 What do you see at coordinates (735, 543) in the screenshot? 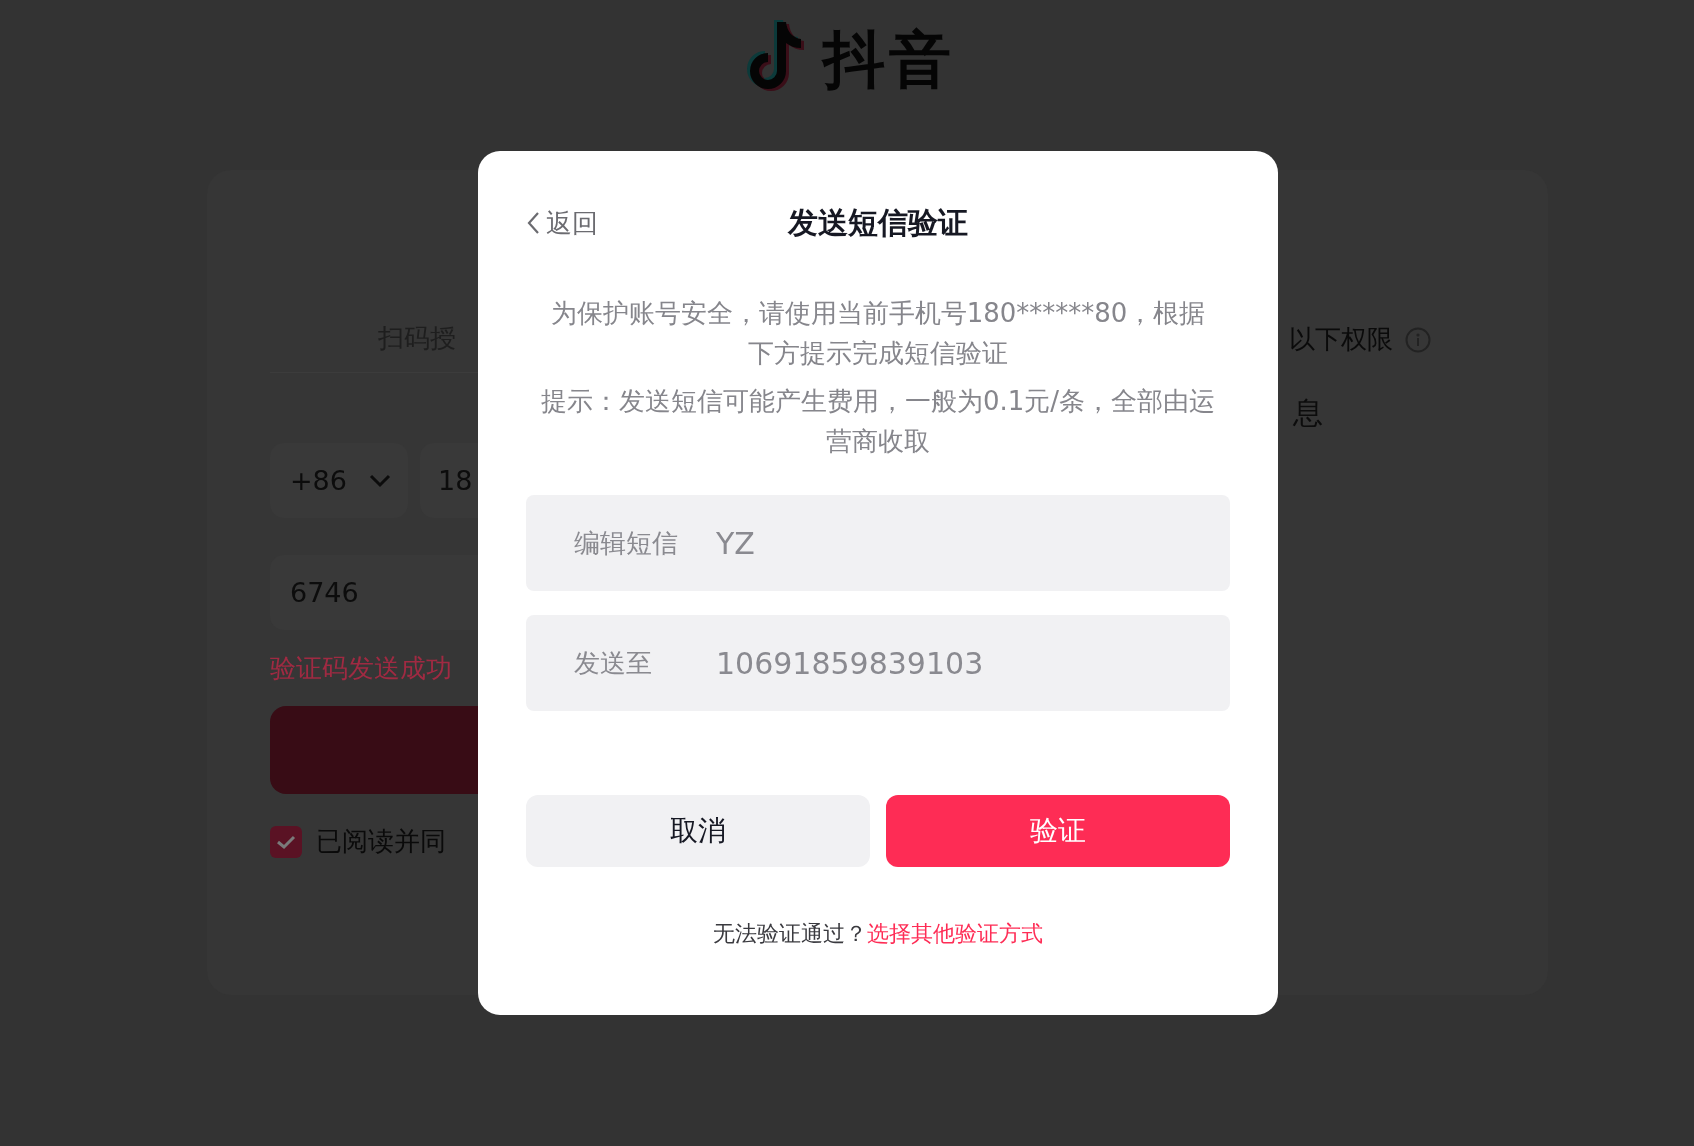
I see `field-value: YZ` at bounding box center [735, 543].